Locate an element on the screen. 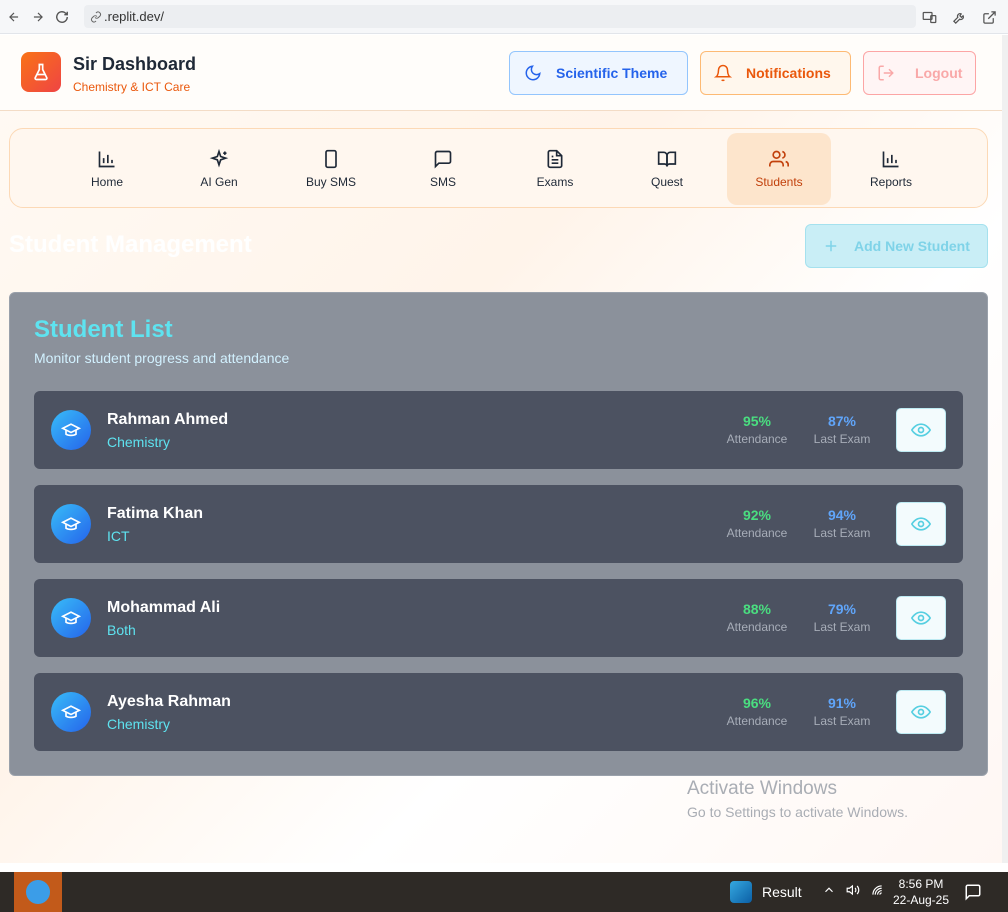 The width and height of the screenshot is (1008, 912). notification-center-icon is located at coordinates (973, 894).